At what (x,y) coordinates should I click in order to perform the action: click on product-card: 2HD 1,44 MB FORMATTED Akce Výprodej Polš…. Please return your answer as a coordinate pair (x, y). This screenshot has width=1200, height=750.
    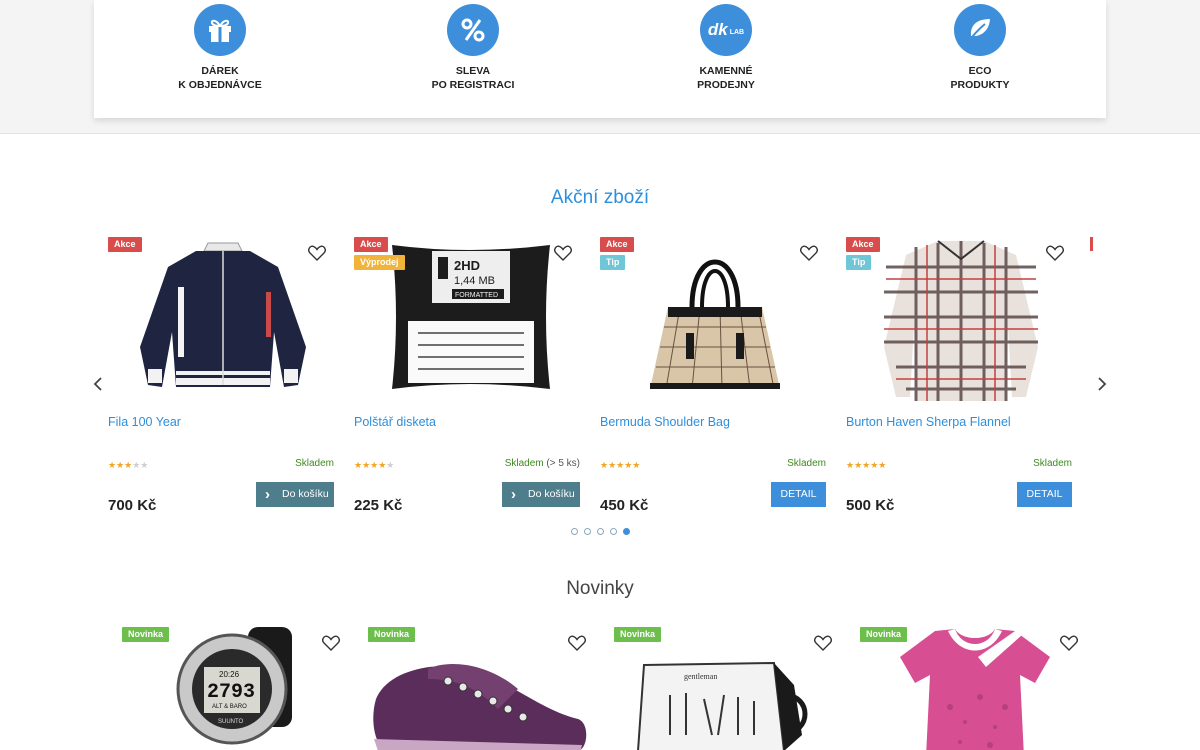
    Looking at the image, I should click on (467, 375).